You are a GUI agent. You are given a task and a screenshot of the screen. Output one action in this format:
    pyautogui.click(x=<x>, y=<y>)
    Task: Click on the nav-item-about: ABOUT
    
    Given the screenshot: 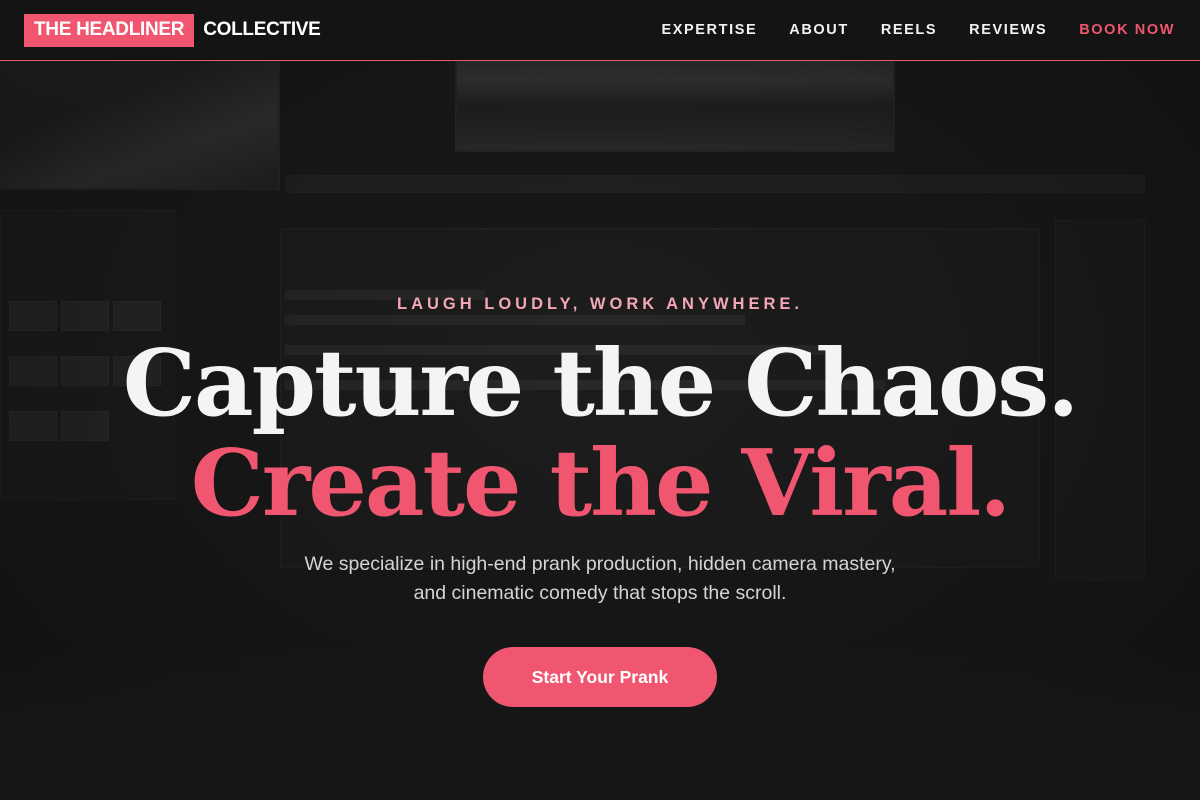 What is the action you would take?
    pyautogui.click(x=819, y=30)
    